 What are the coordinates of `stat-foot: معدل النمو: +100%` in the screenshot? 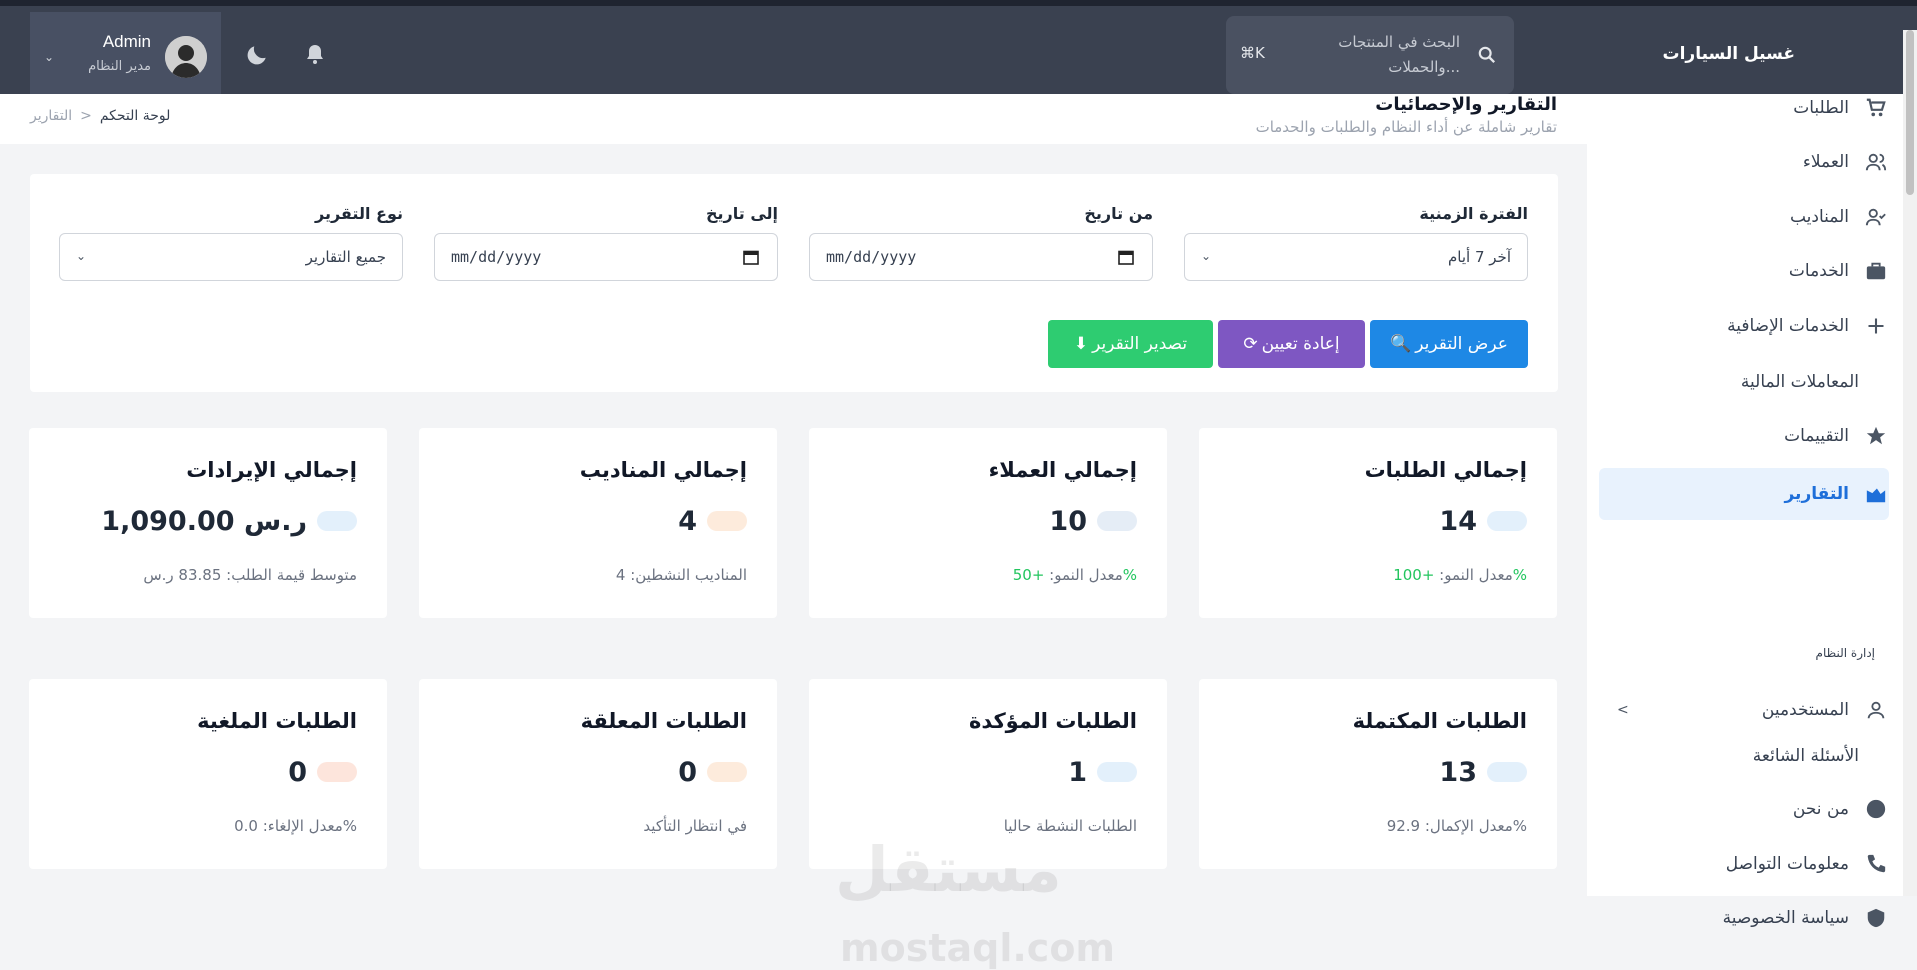 It's located at (1460, 575).